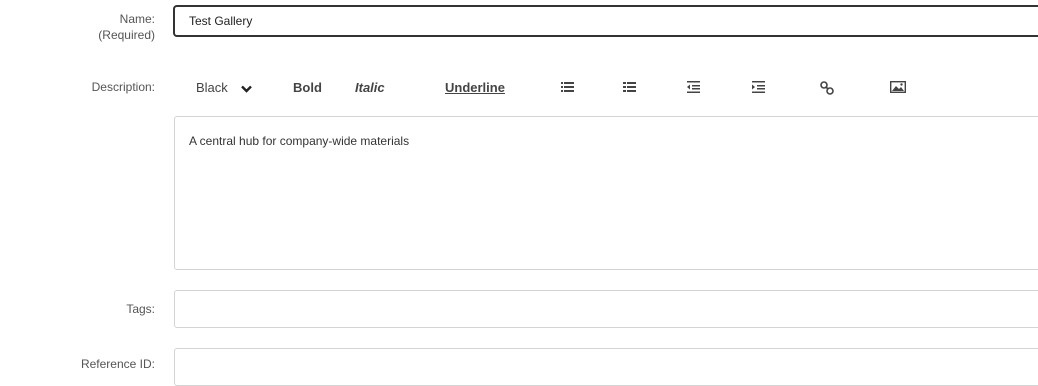 The image size is (1038, 386). Describe the element at coordinates (140, 309) in the screenshot. I see `tags-label: Tags:` at that location.